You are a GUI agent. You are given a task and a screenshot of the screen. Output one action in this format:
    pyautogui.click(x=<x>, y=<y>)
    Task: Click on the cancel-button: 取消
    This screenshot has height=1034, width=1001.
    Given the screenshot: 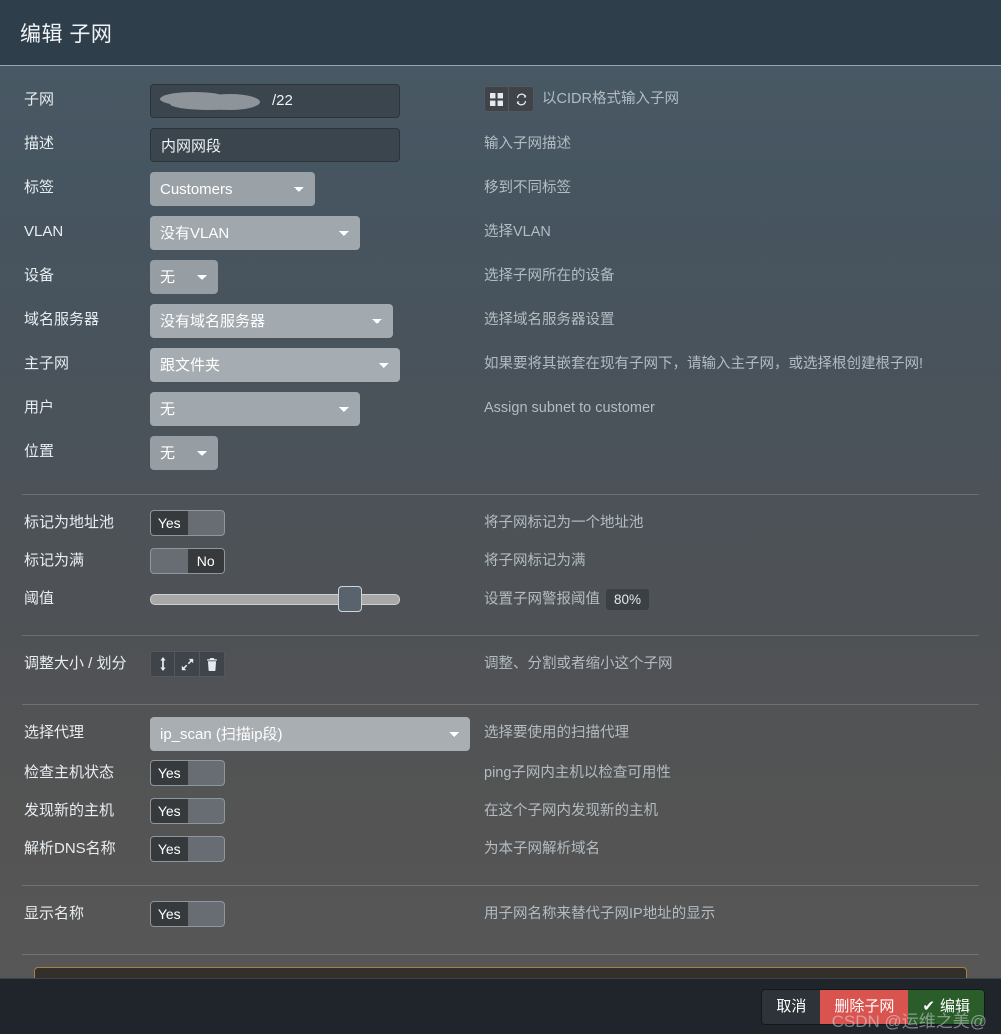 What is the action you would take?
    pyautogui.click(x=791, y=1006)
    